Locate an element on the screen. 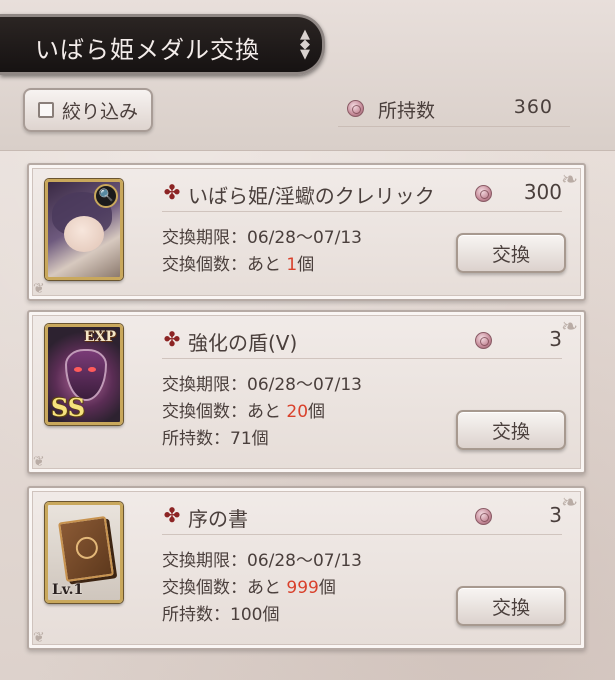  remaining-count: 20 is located at coordinates (297, 412).